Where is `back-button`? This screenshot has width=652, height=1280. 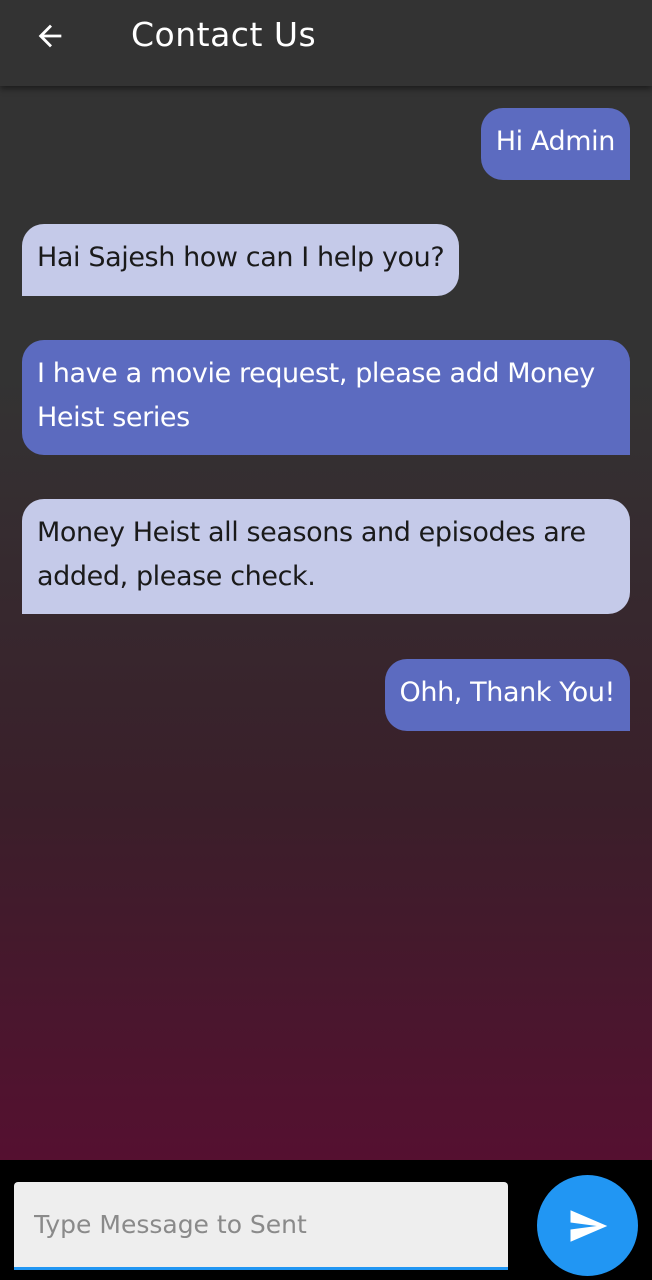 back-button is located at coordinates (50, 36).